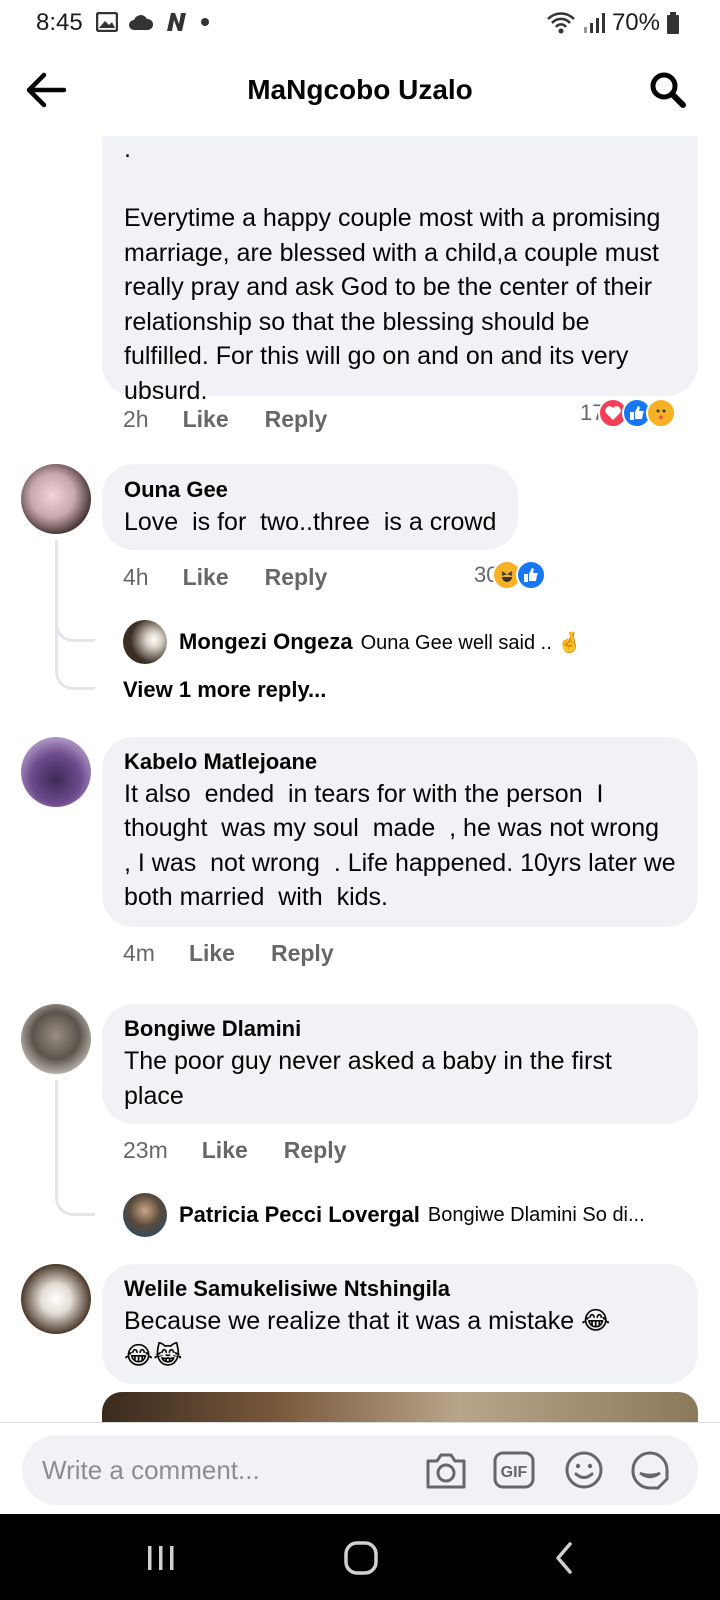 Image resolution: width=720 pixels, height=1600 pixels. Describe the element at coordinates (232, 1470) in the screenshot. I see `comment-input` at that location.